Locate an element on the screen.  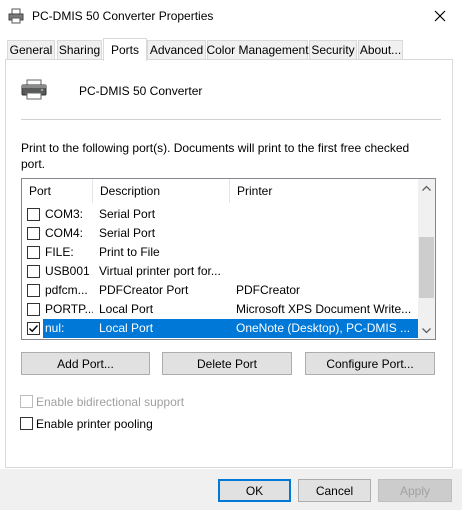
port-name: FILE: is located at coordinates (59, 252).